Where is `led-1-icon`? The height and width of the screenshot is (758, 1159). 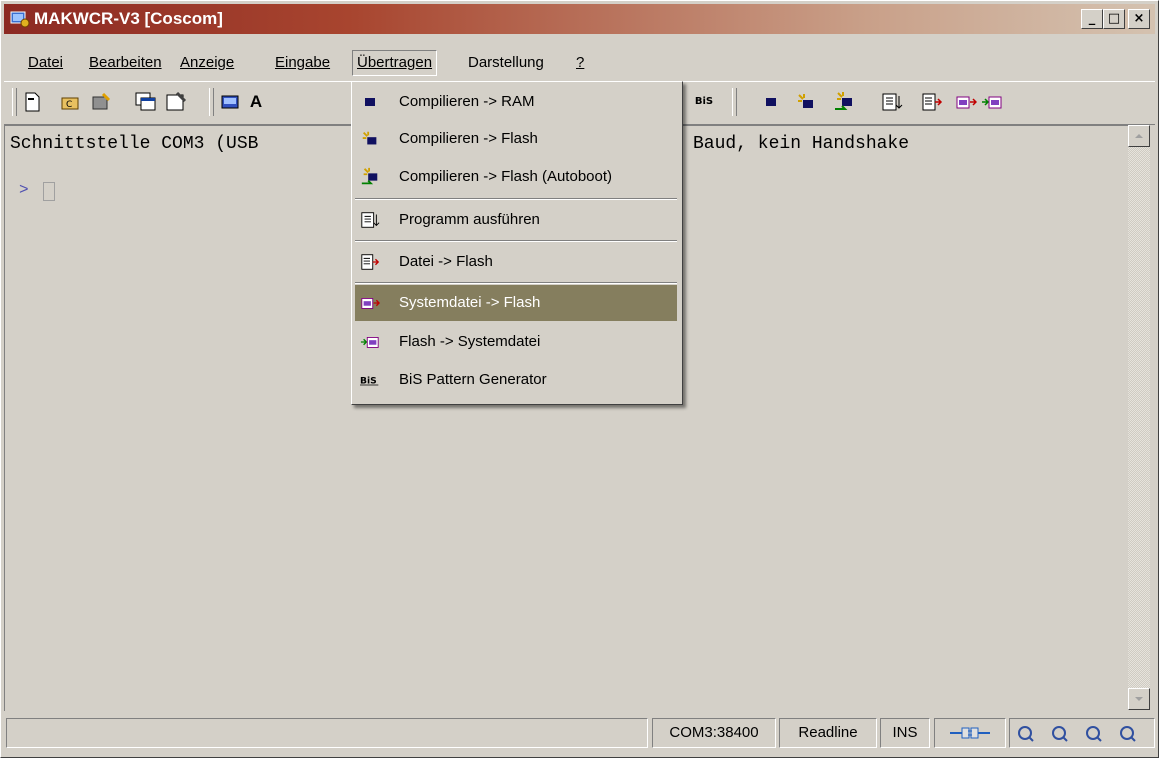
led-1-icon is located at coordinates (1026, 736).